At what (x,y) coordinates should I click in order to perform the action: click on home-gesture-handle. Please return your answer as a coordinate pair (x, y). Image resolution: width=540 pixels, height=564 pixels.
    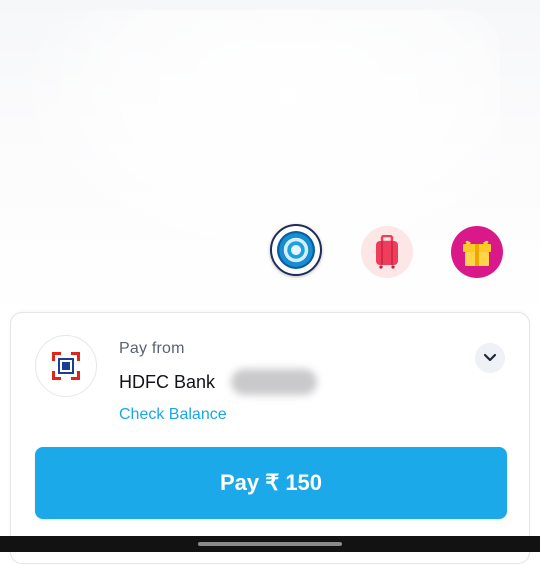
    Looking at the image, I should click on (270, 544).